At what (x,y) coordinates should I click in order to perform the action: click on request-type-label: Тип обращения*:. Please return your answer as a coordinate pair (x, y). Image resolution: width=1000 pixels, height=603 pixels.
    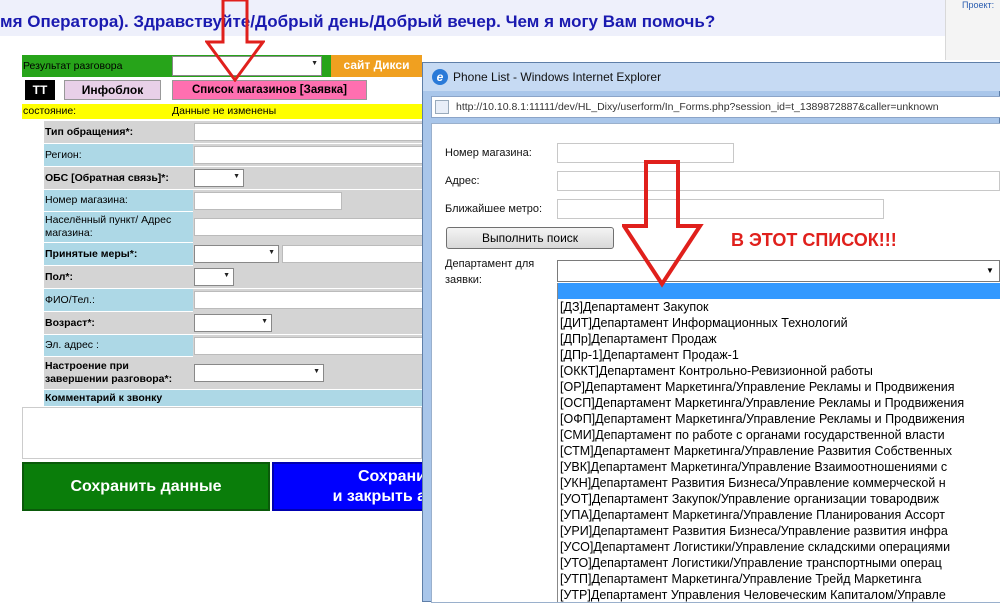
    Looking at the image, I should click on (89, 132).